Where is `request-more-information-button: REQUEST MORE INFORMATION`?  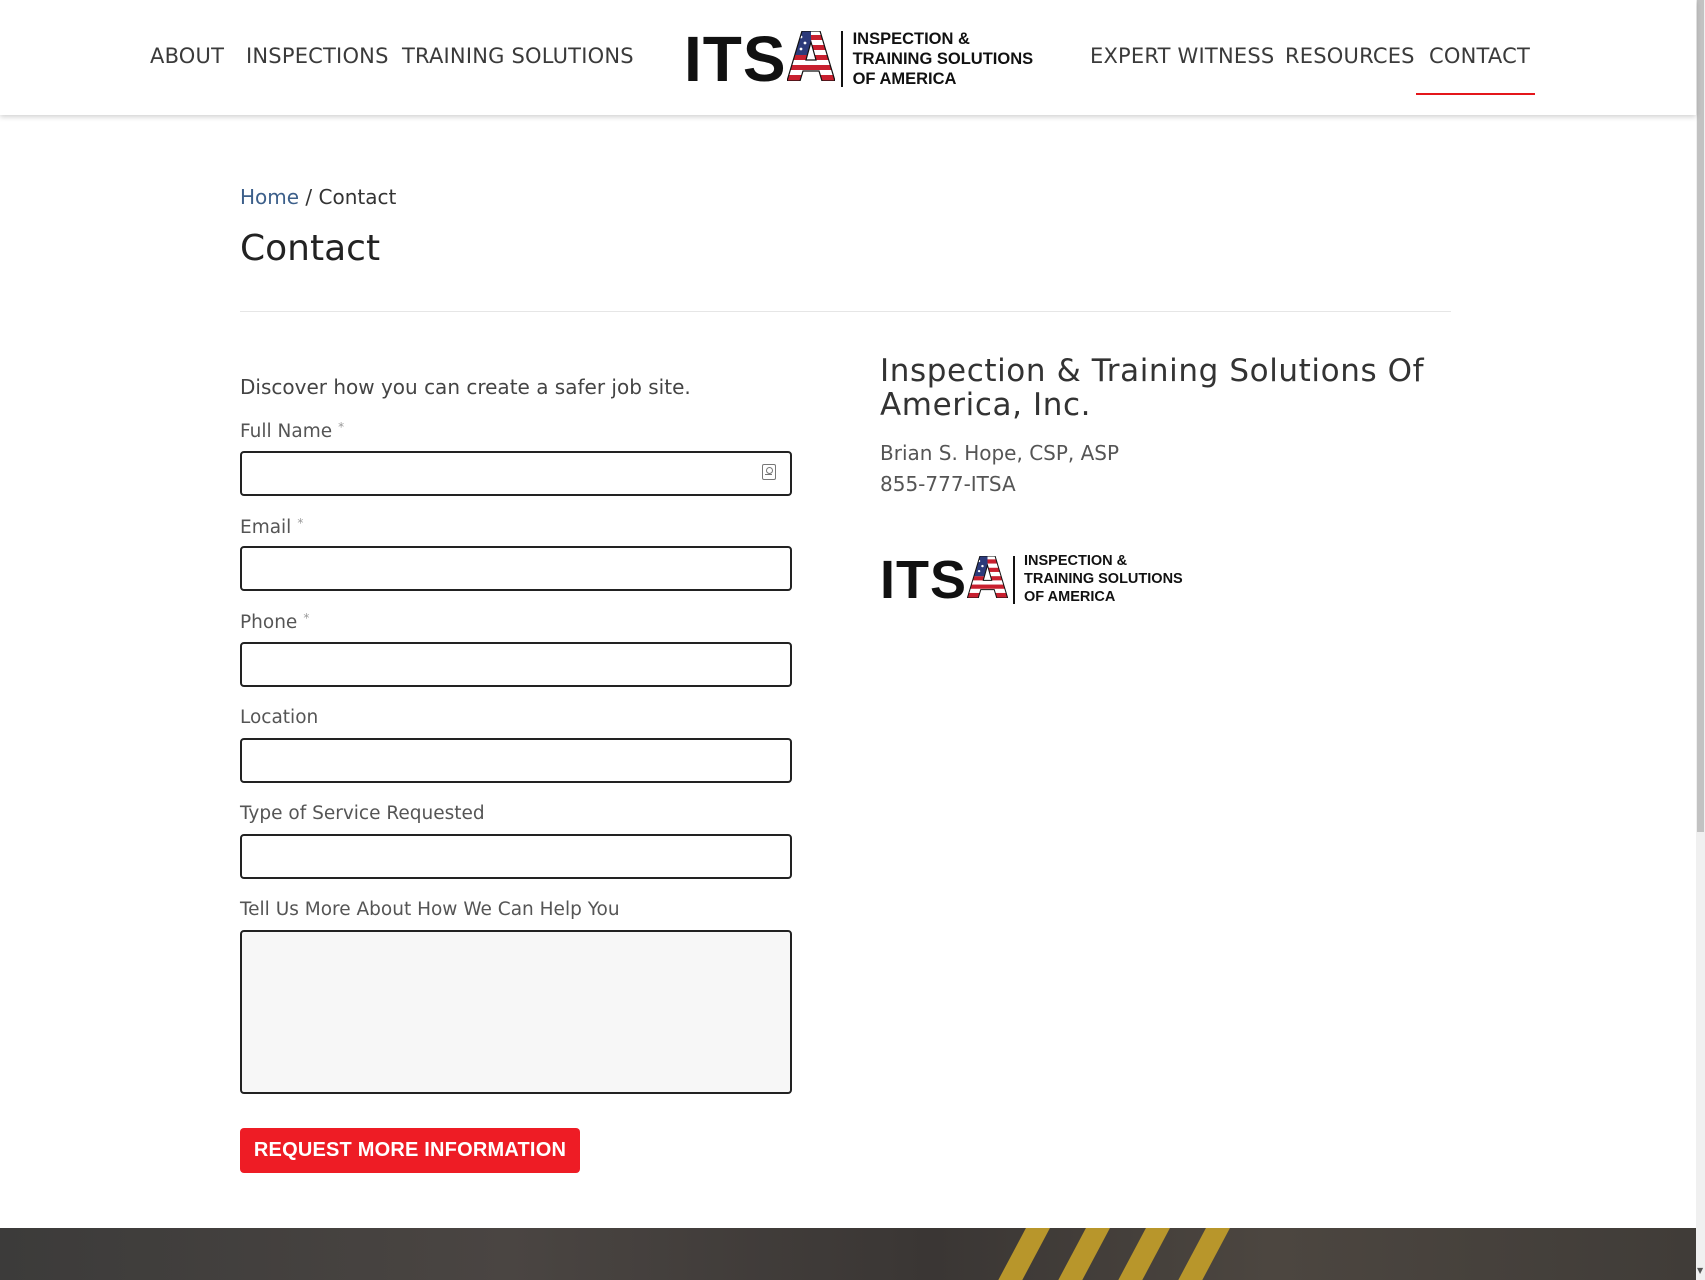 request-more-information-button: REQUEST MORE INFORMATION is located at coordinates (410, 1150).